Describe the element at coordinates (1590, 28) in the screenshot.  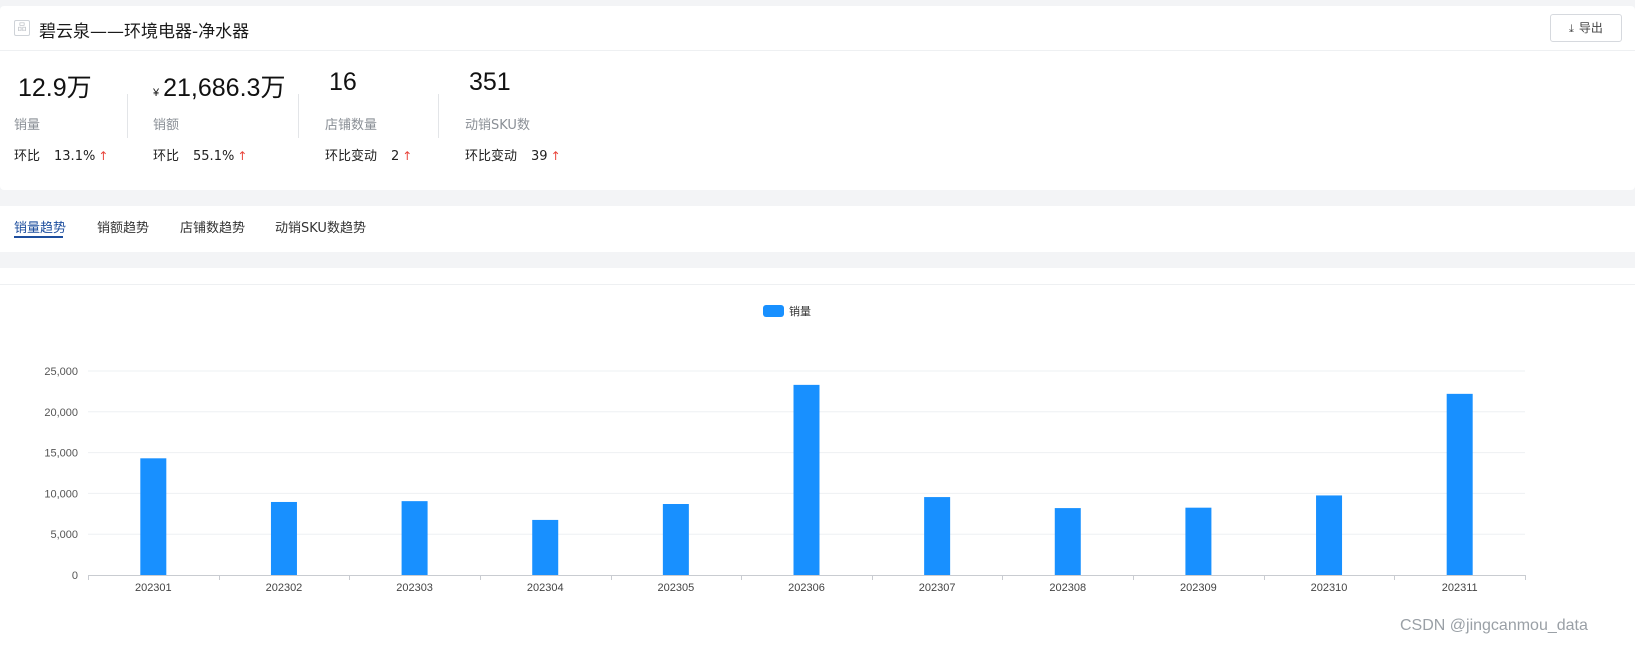
I see `export-label: 导出` at that location.